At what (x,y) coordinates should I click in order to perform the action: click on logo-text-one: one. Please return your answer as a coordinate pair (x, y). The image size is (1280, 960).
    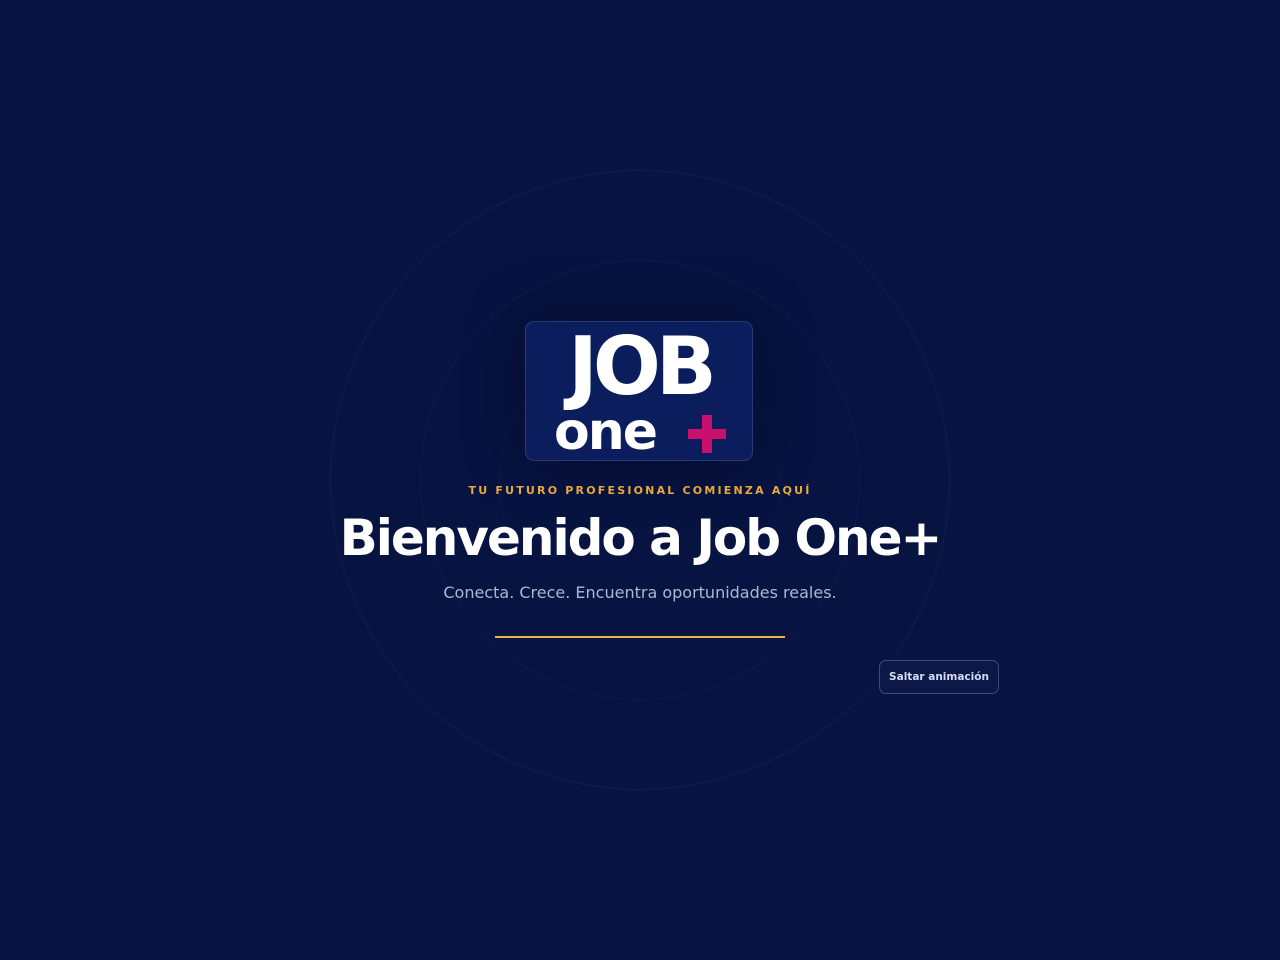
    Looking at the image, I should click on (606, 432).